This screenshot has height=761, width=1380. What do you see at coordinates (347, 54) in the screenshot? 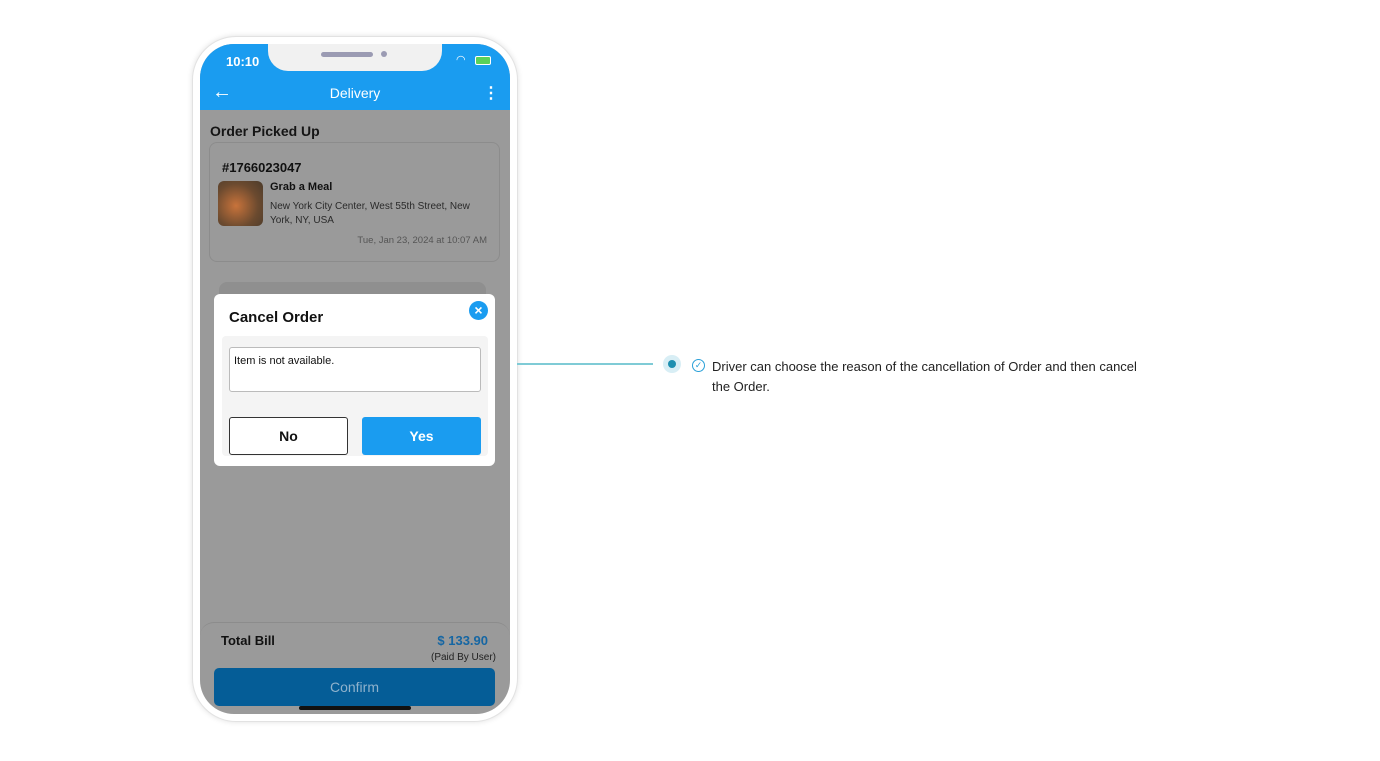
I see `speaker` at bounding box center [347, 54].